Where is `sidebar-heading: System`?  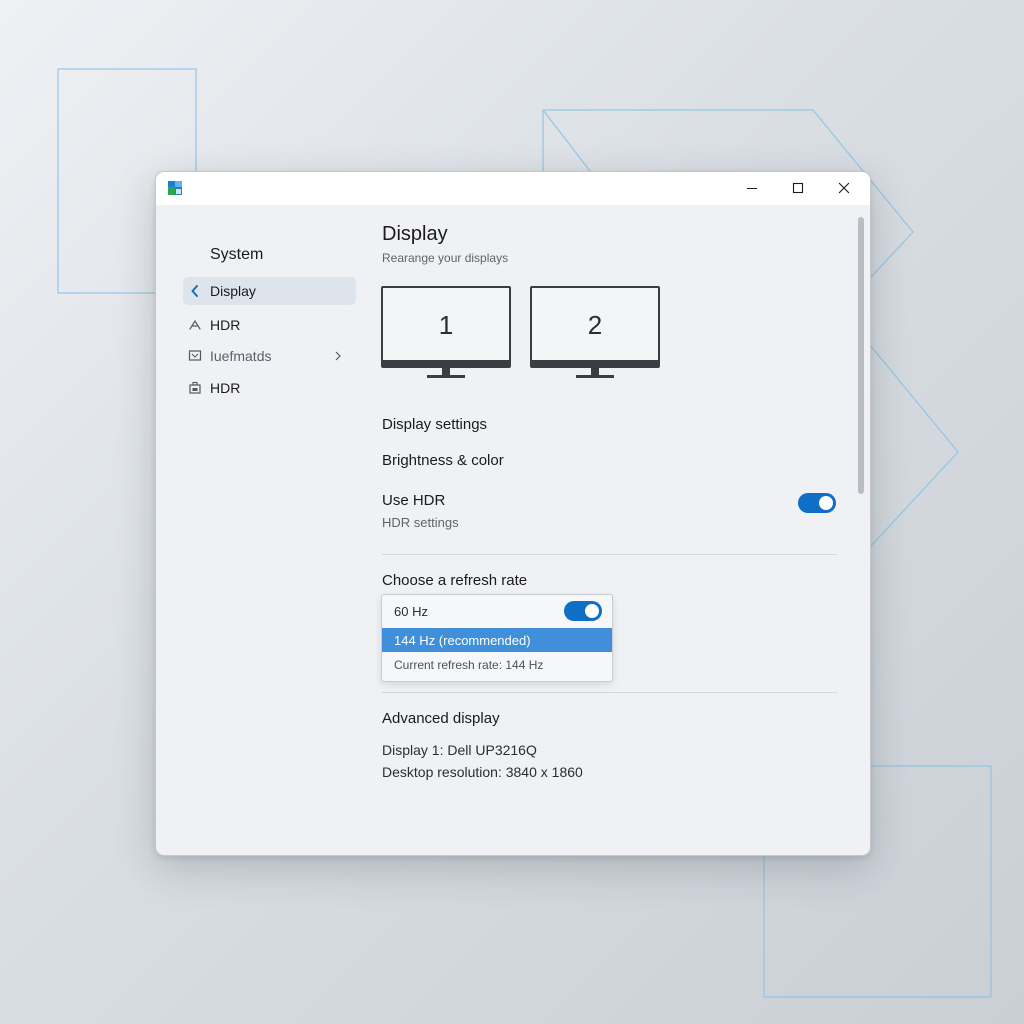 sidebar-heading: System is located at coordinates (237, 254).